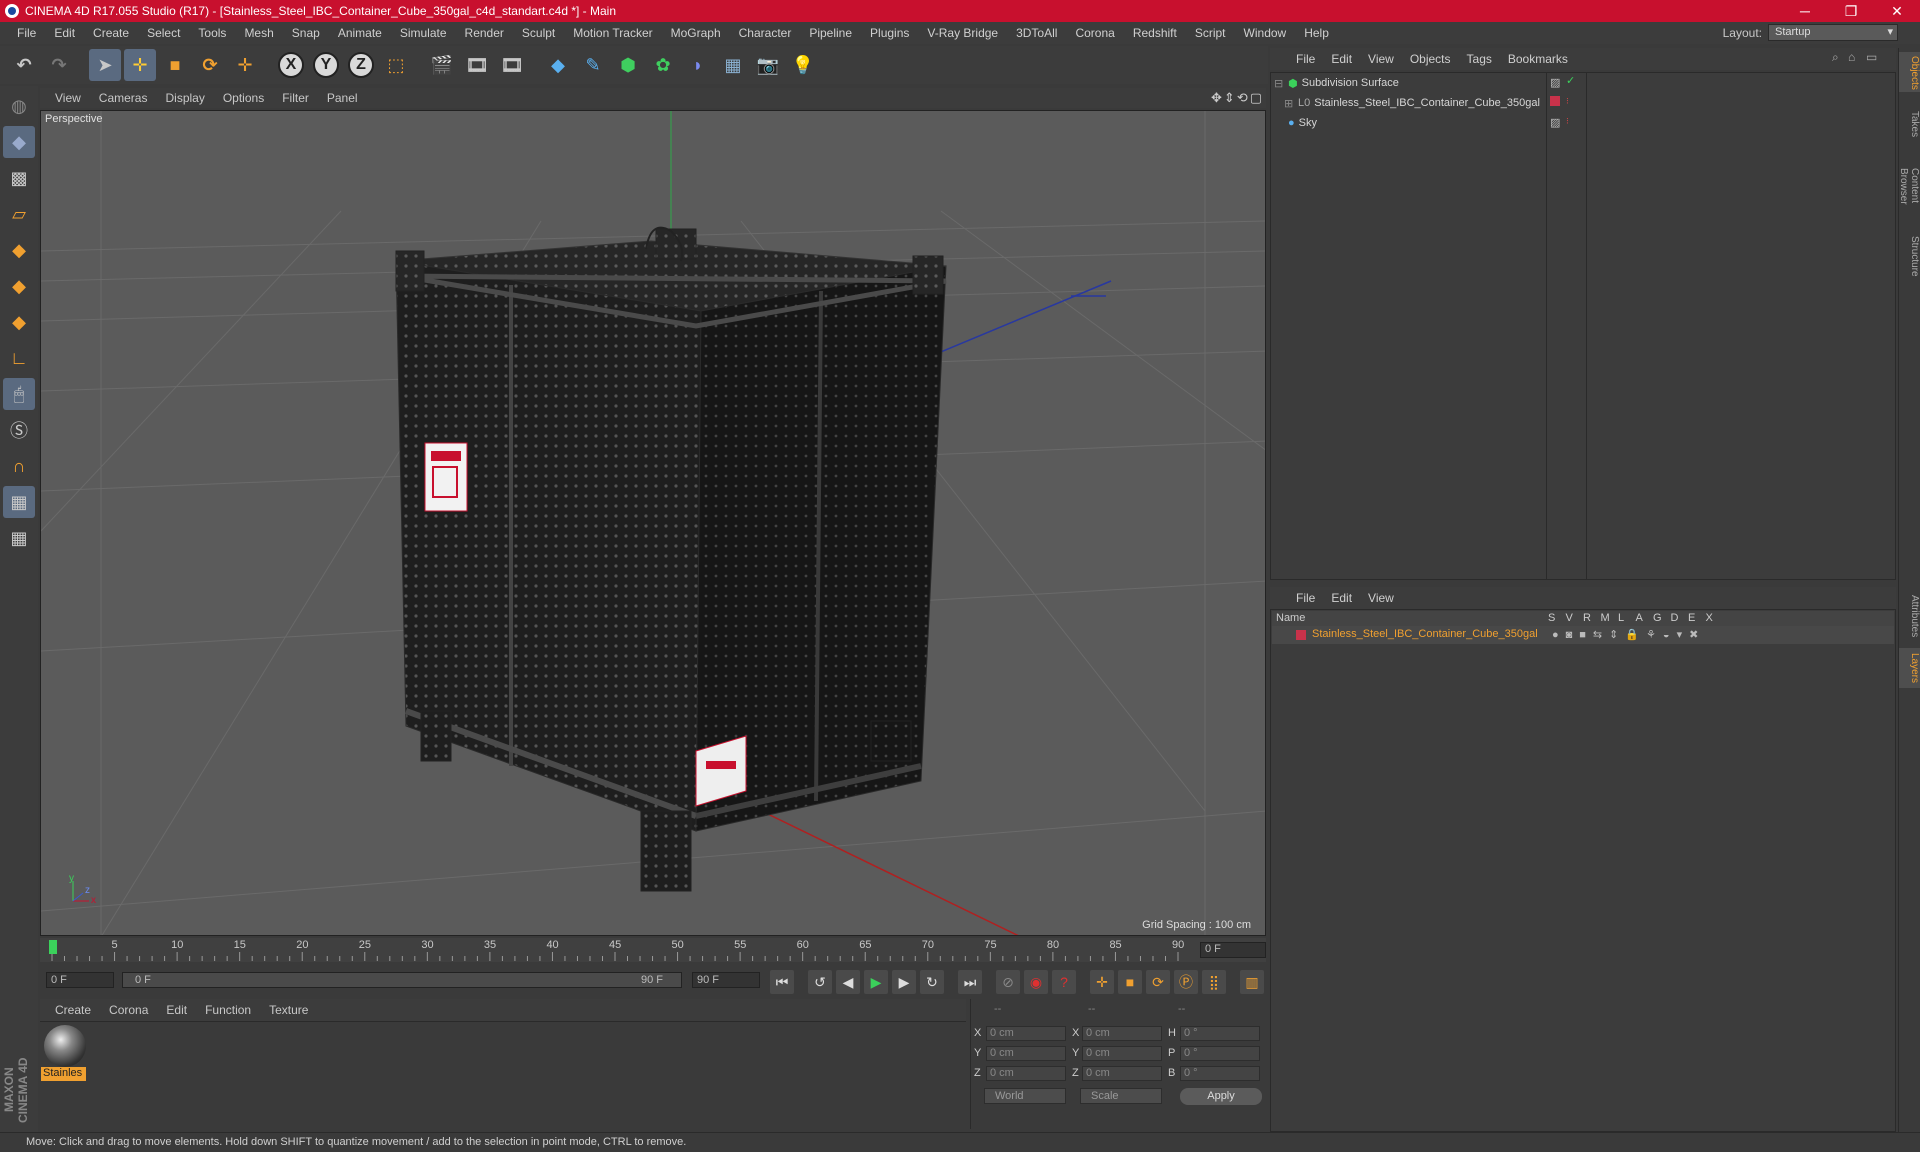 This screenshot has width=1920, height=1152. I want to click on coord-rot-p-field: 0 °, so click(1220, 1053).